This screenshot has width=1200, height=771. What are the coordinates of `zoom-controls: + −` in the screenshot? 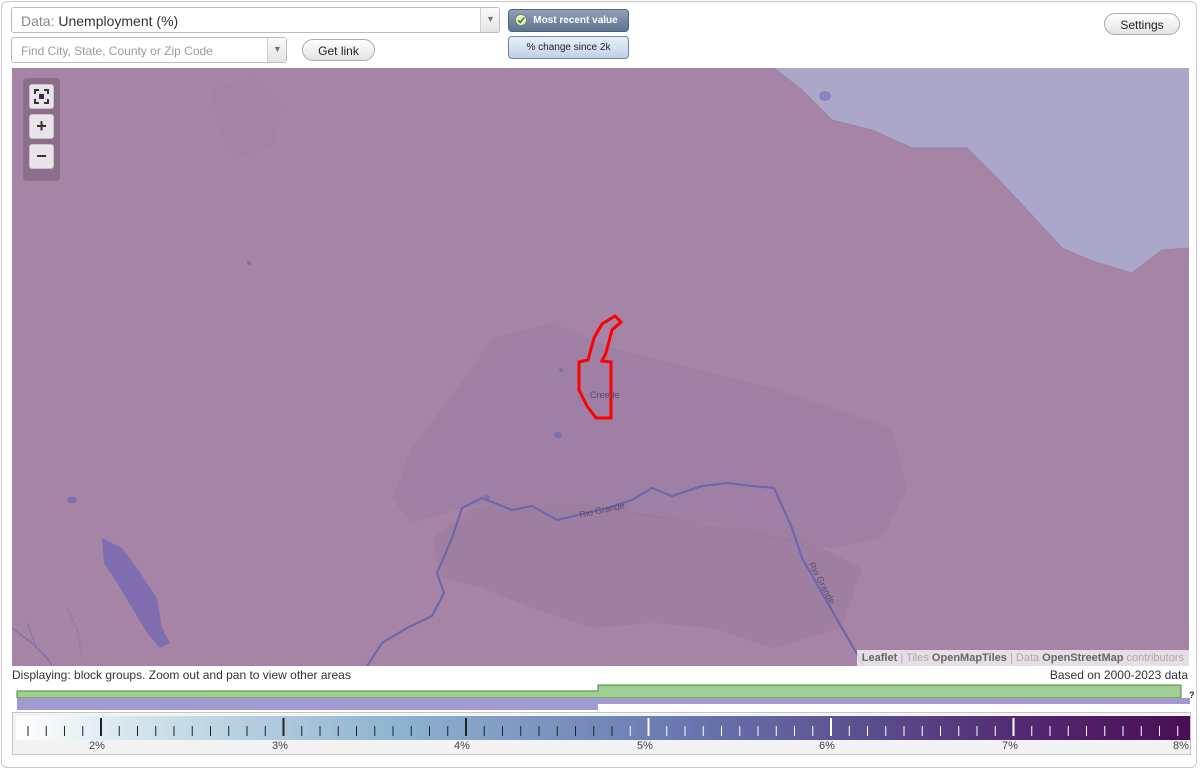 It's located at (41, 129).